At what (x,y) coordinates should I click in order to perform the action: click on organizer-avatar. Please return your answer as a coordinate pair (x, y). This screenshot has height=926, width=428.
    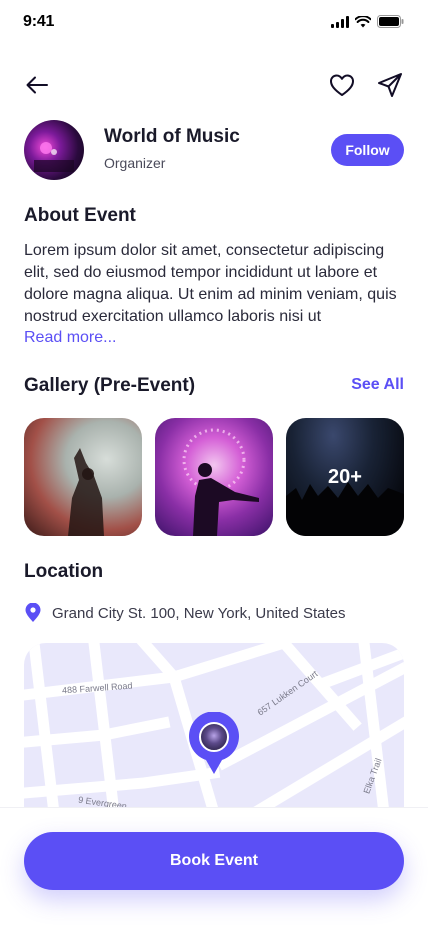
    Looking at the image, I should click on (54, 150).